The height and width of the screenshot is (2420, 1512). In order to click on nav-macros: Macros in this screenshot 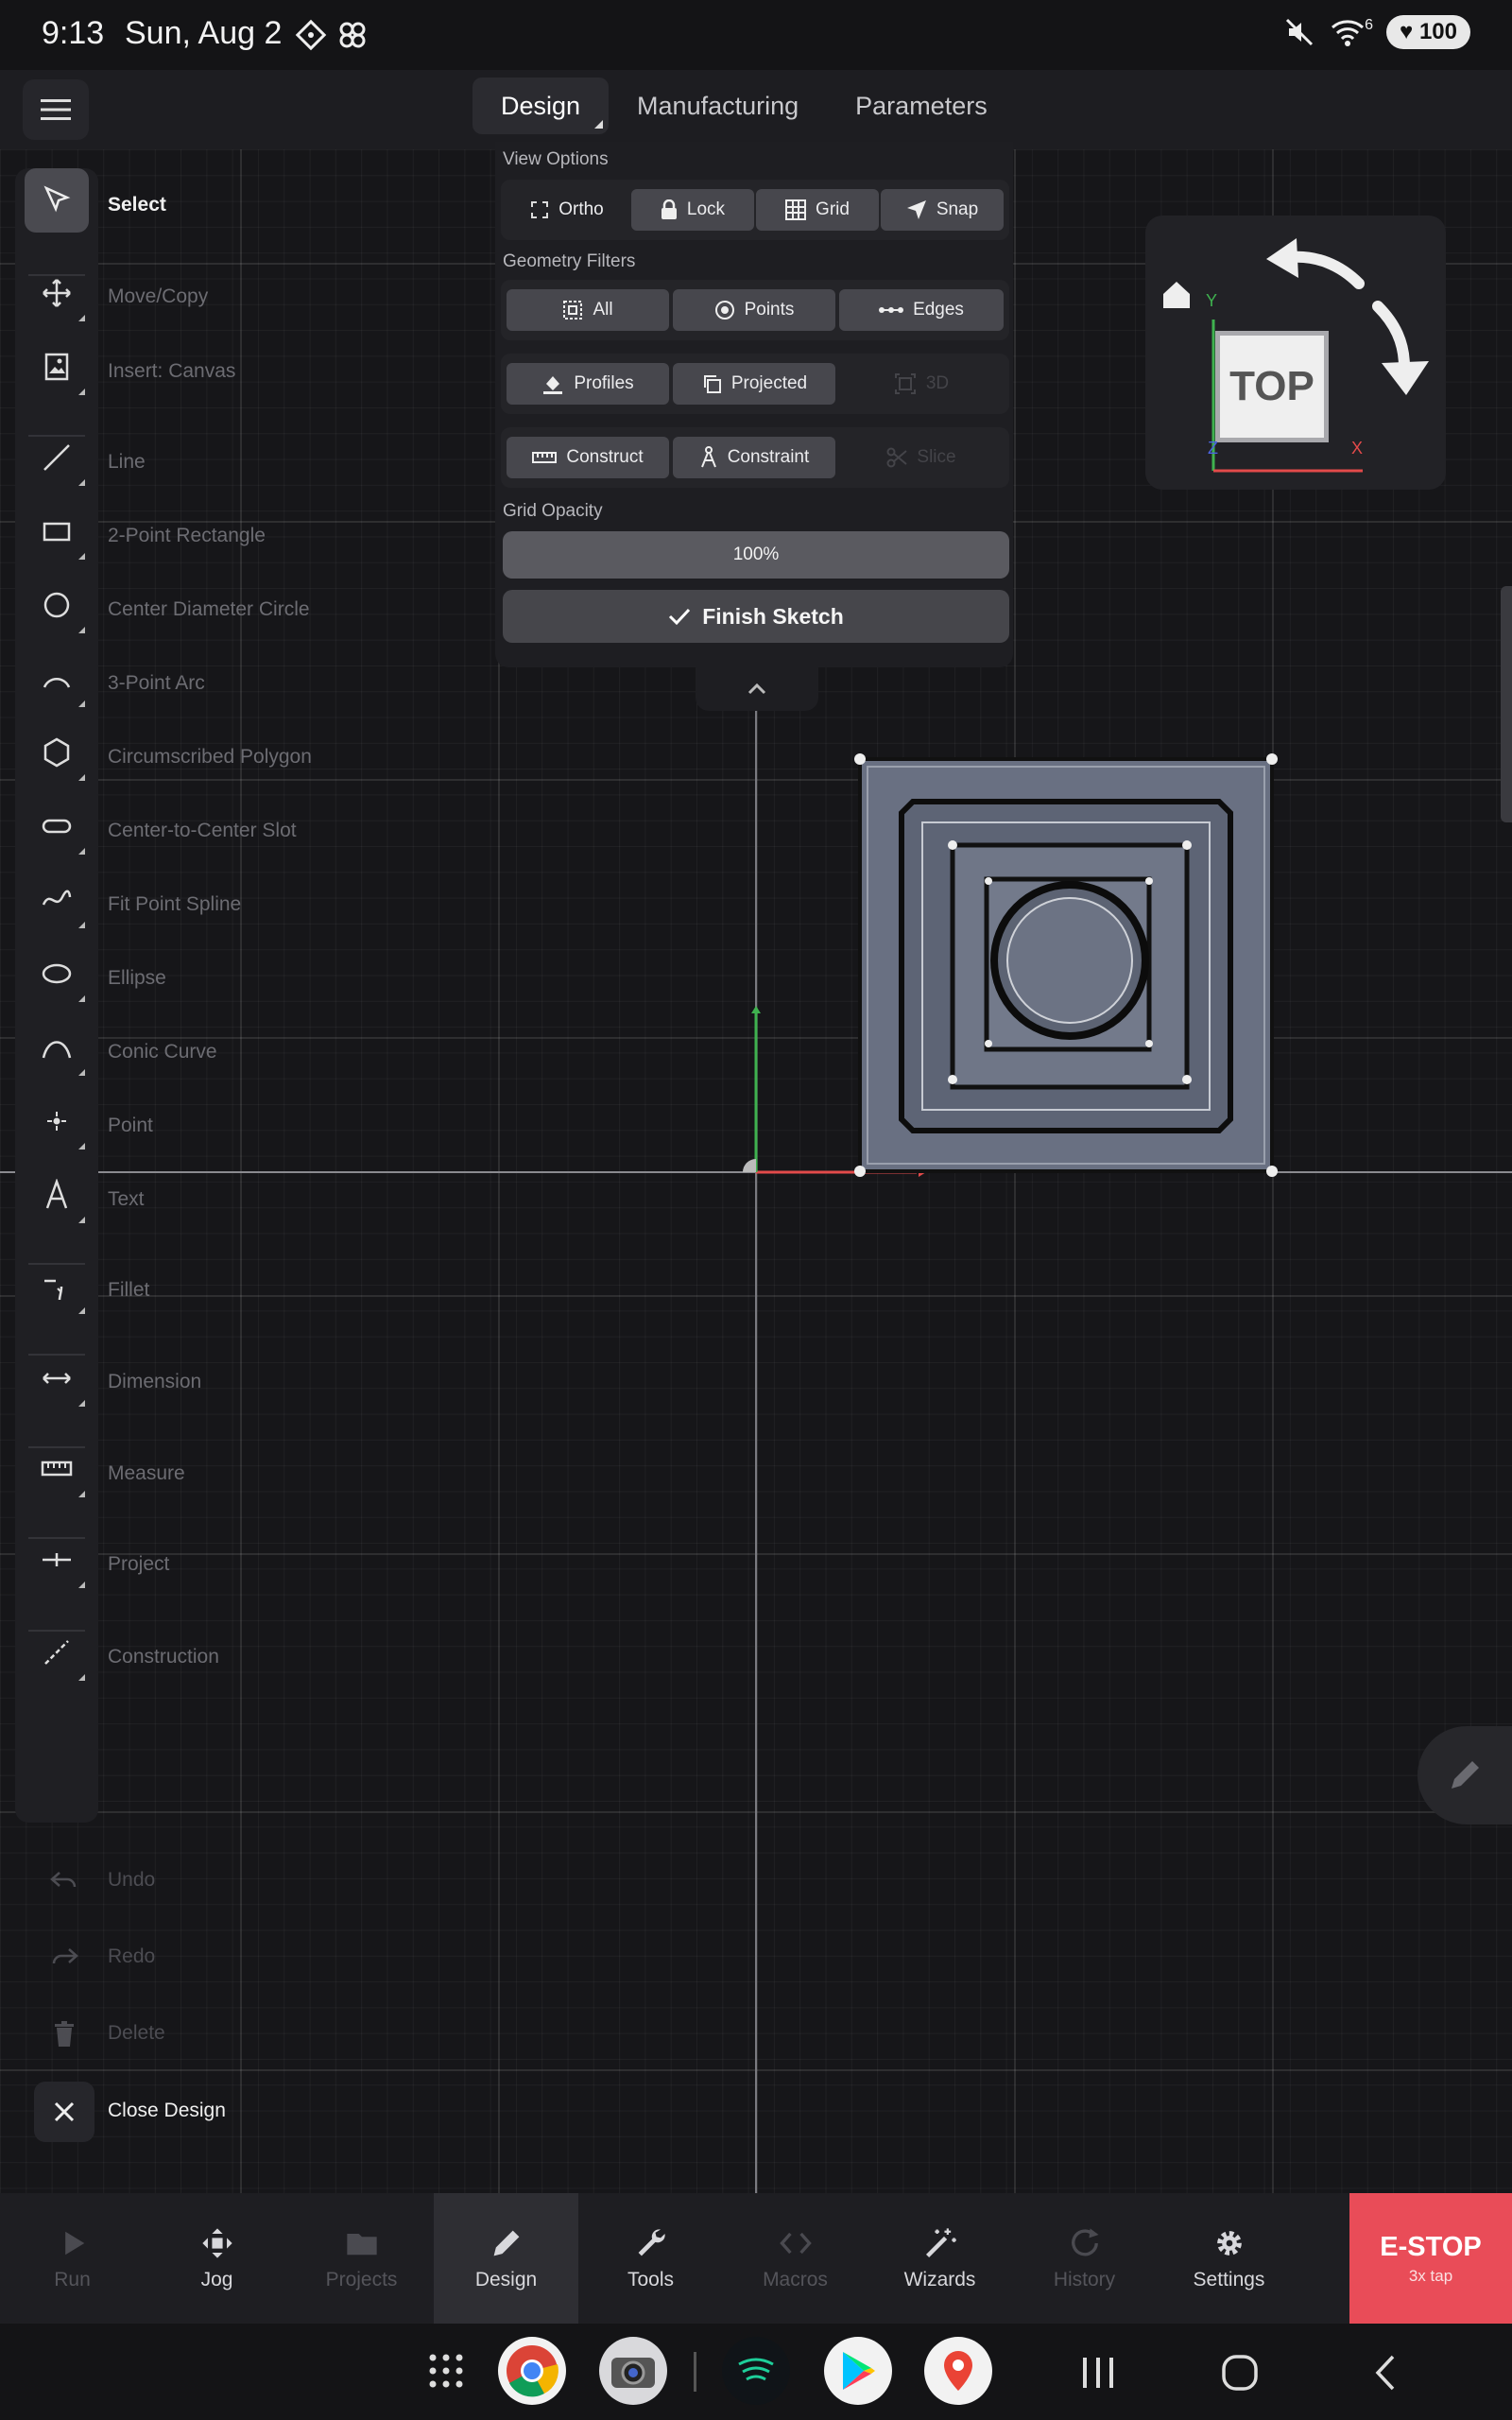, I will do `click(795, 2259)`.